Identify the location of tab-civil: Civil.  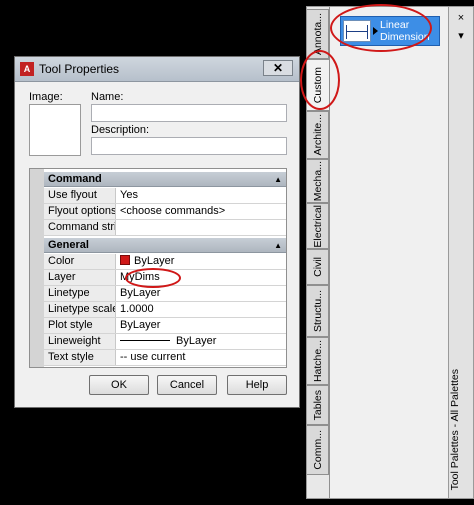
(318, 267).